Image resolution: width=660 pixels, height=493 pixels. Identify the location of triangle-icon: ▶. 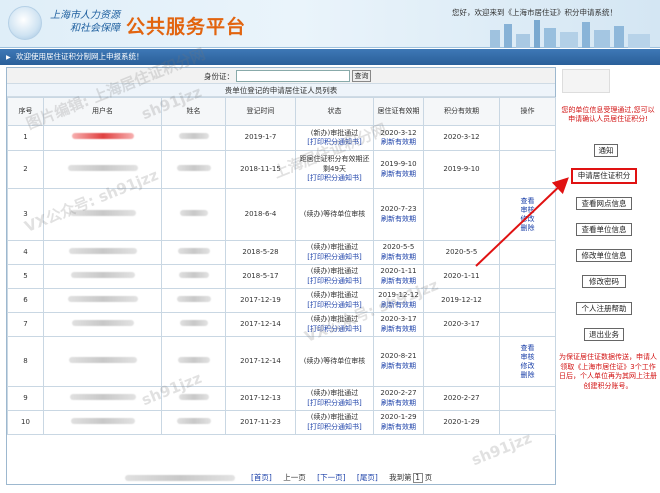
(8, 57).